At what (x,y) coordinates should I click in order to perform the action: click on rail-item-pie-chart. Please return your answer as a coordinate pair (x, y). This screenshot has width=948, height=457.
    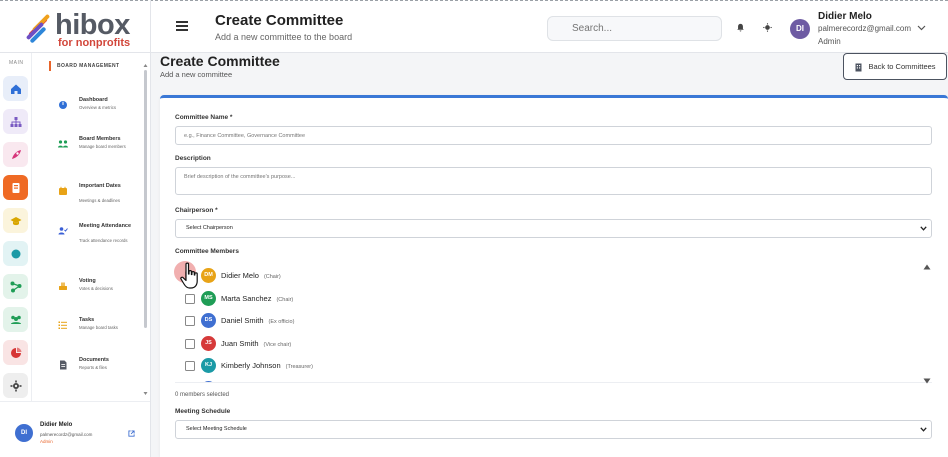
    Looking at the image, I should click on (15, 352).